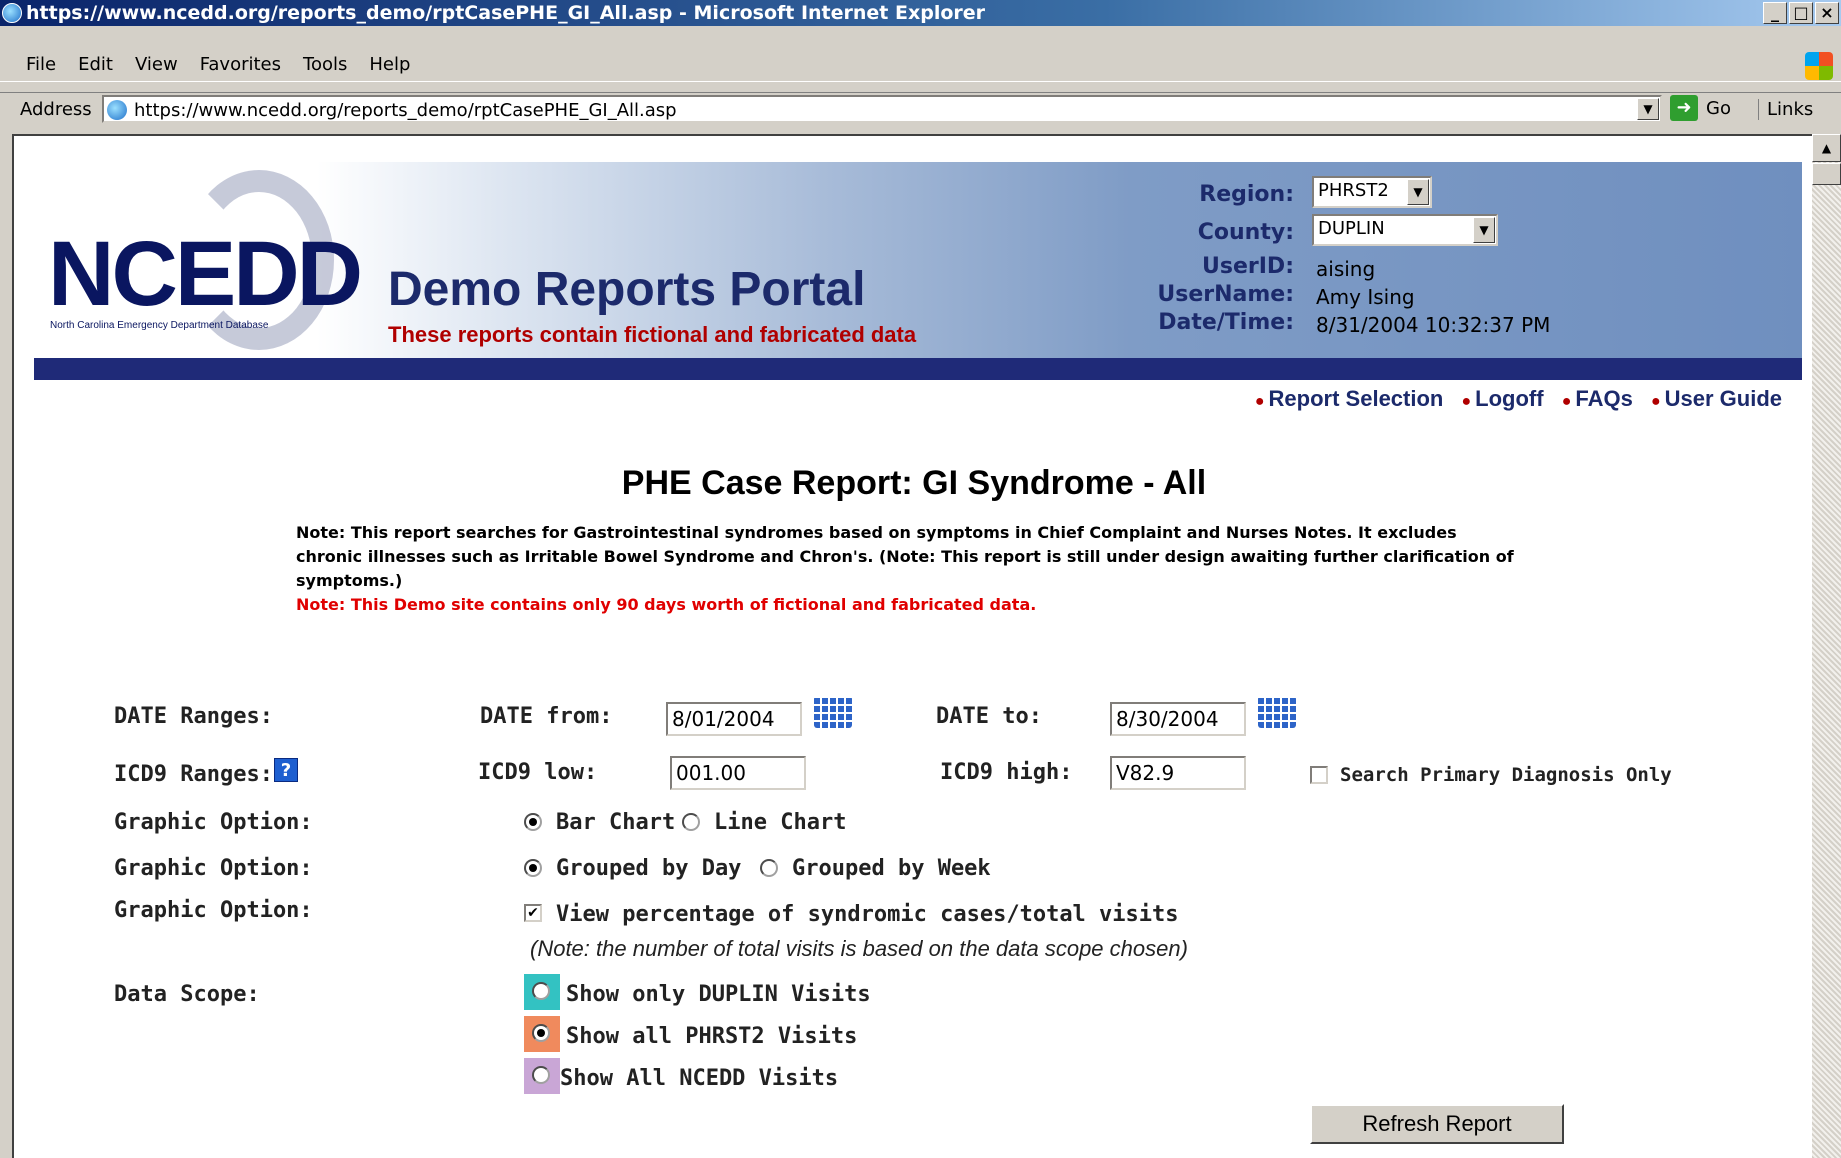  I want to click on nav-report-selection: Report Selection, so click(1356, 398).